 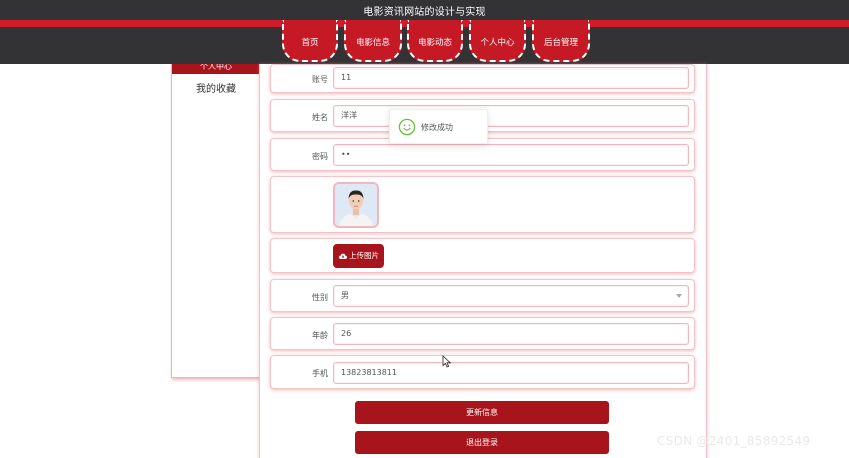 What do you see at coordinates (511, 373) in the screenshot?
I see `phone-field: 13823813811` at bounding box center [511, 373].